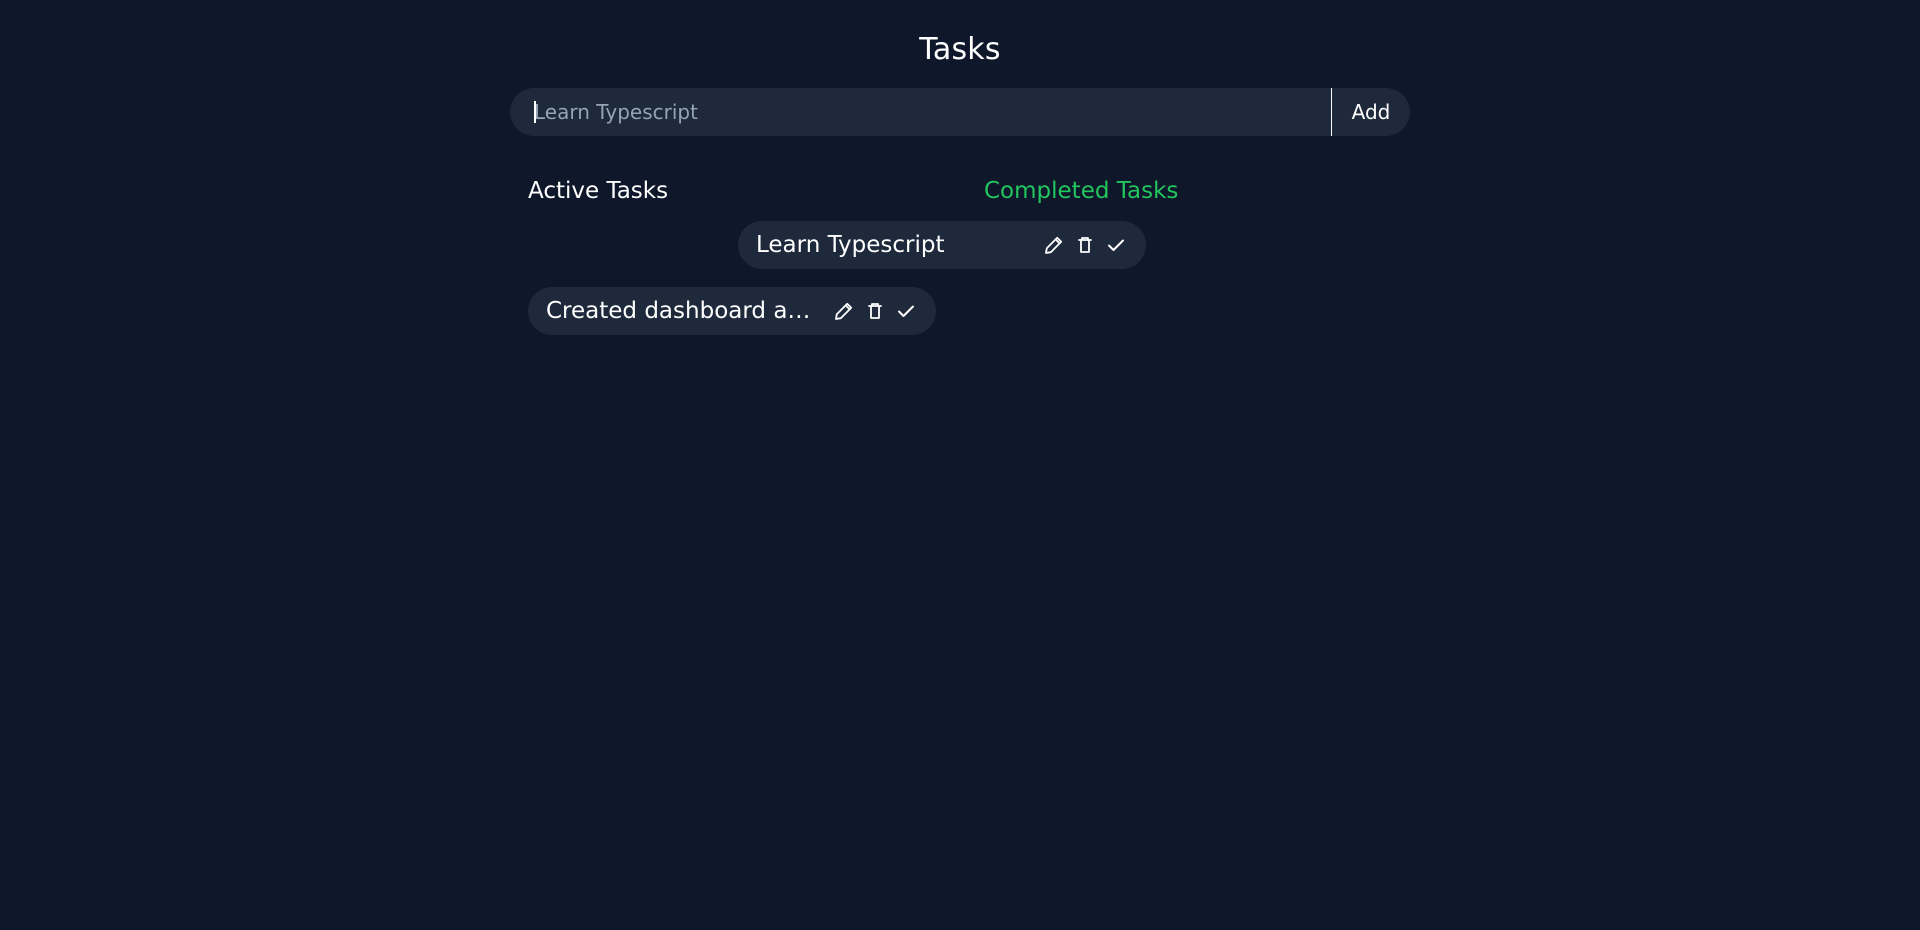 The width and height of the screenshot is (1920, 930). Describe the element at coordinates (535, 112) in the screenshot. I see `text-caret` at that location.